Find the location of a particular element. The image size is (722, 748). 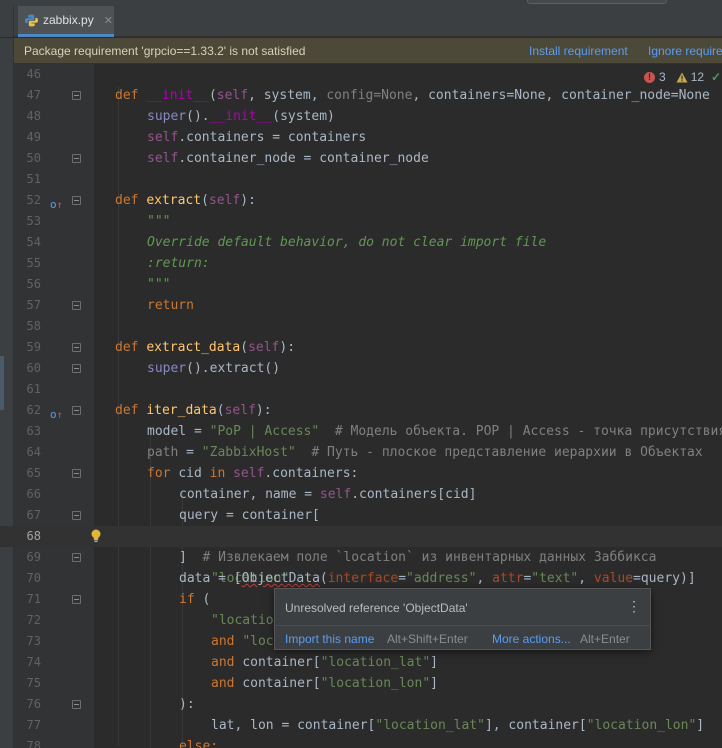

code-line: 55 :return: is located at coordinates (361, 263).